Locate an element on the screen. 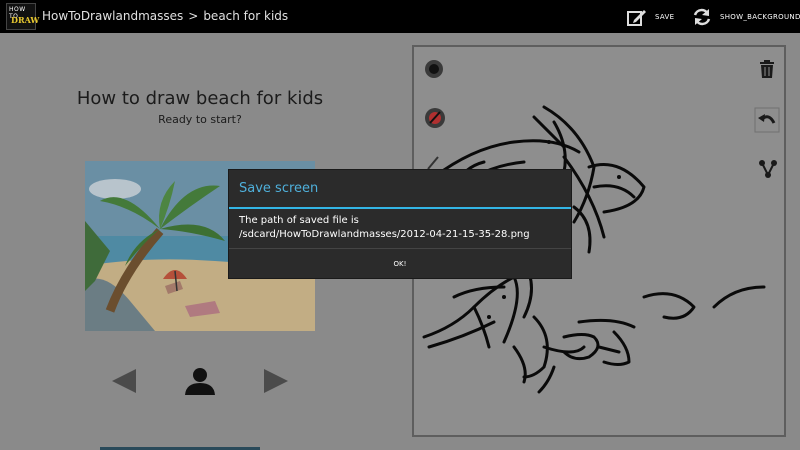 The height and width of the screenshot is (450, 800). dialog-button-bar: OK! is located at coordinates (400, 263).